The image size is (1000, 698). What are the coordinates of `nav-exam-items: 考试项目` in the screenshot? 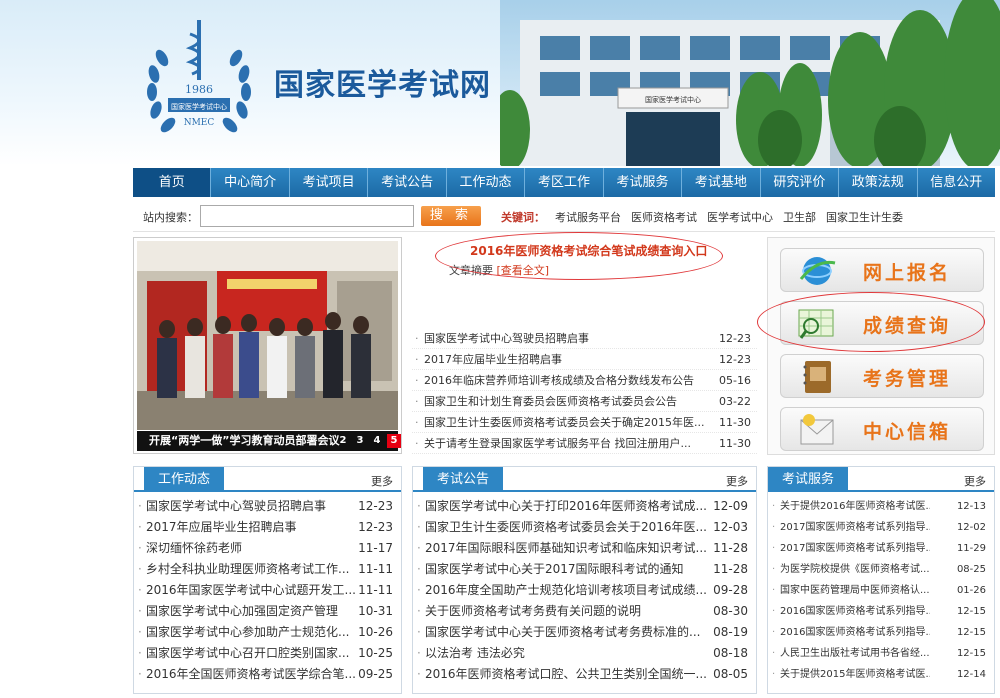 It's located at (329, 182).